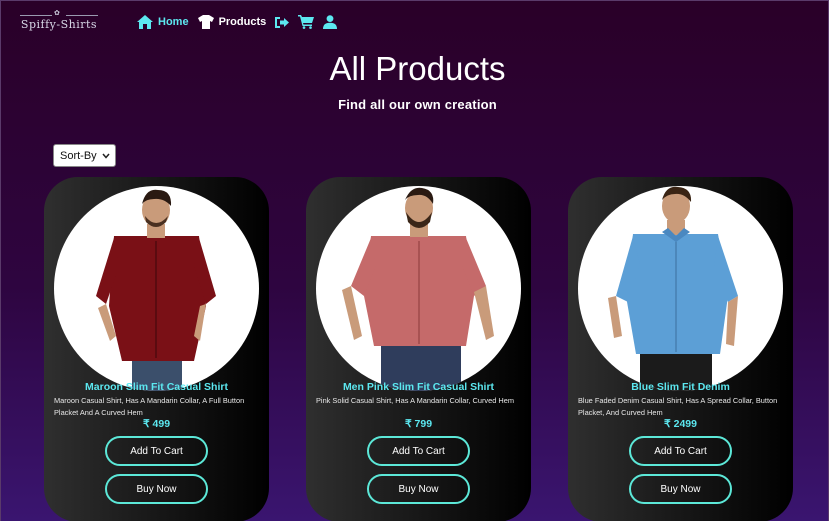 The height and width of the screenshot is (521, 829). Describe the element at coordinates (36, 15) in the screenshot. I see `logo-divider-left` at that location.